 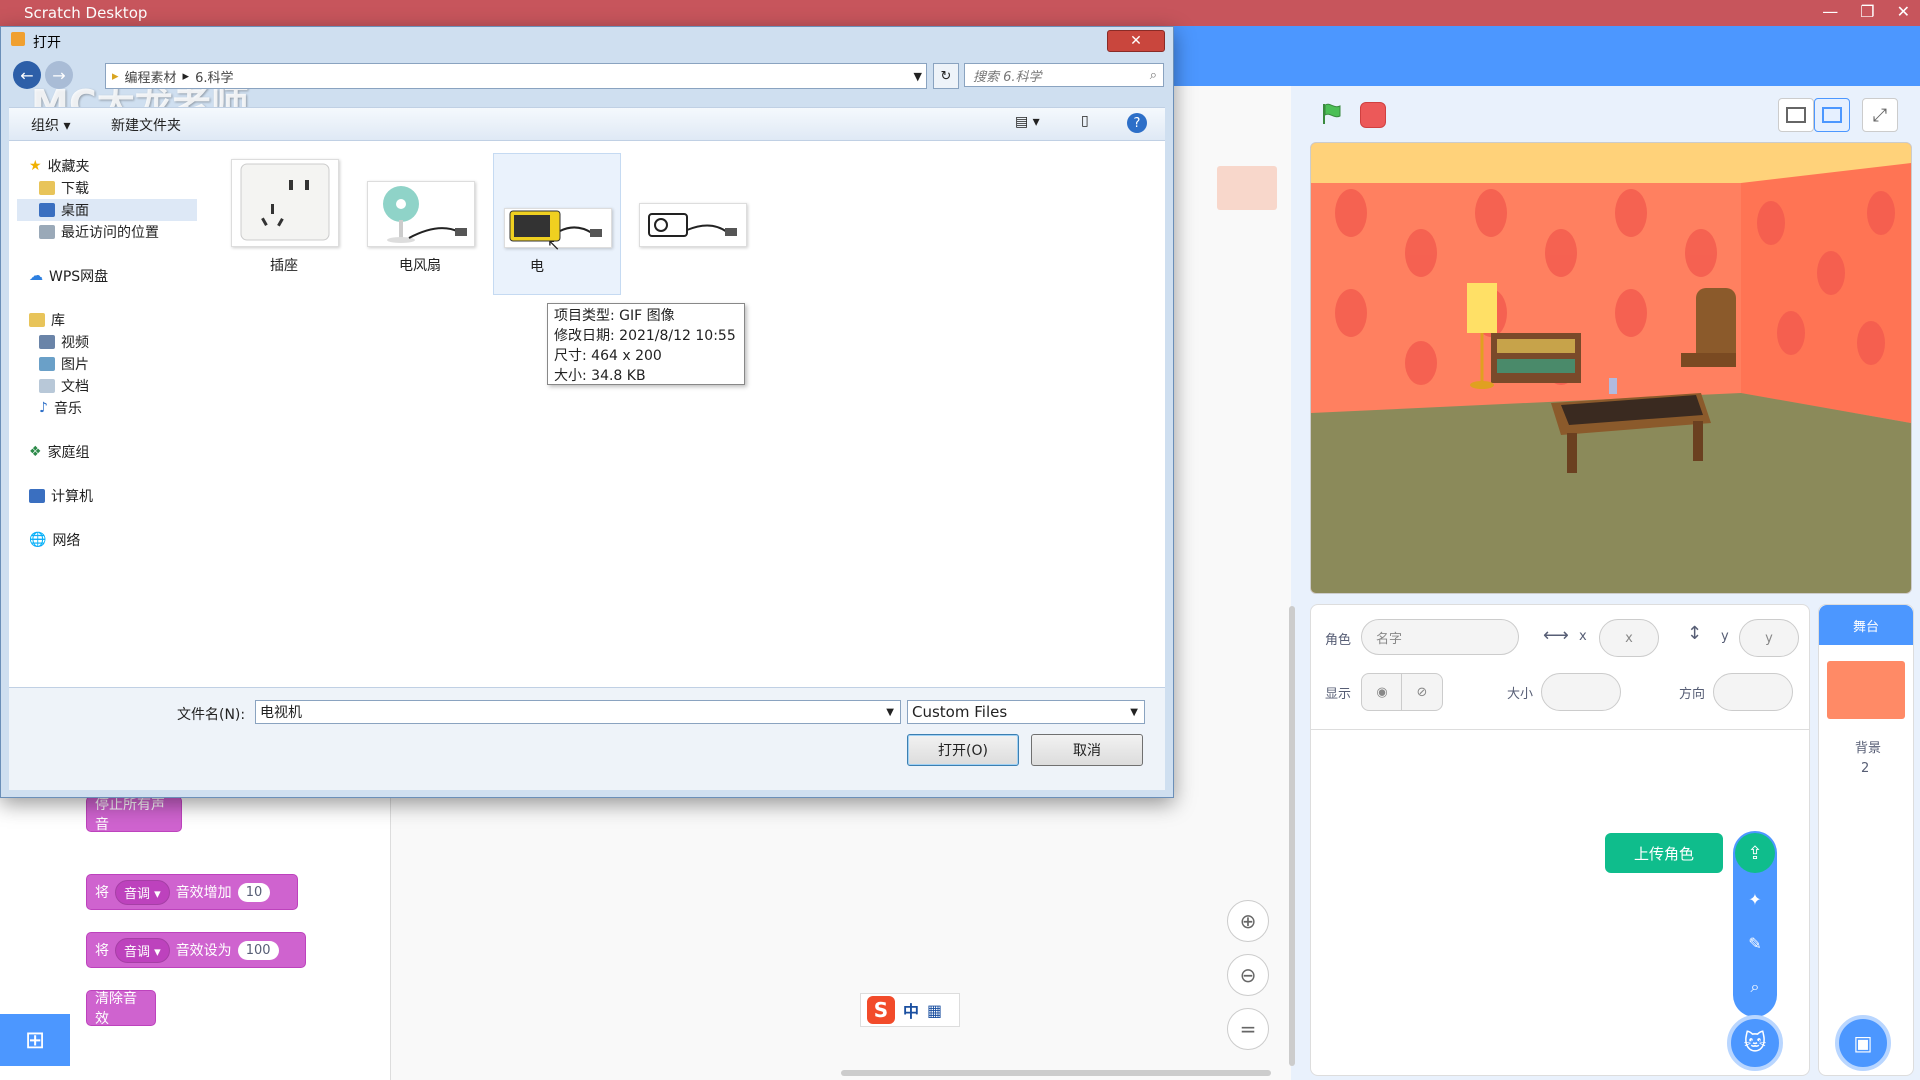 I want to click on zoom-reset-icon: =, so click(x=1248, y=1029).